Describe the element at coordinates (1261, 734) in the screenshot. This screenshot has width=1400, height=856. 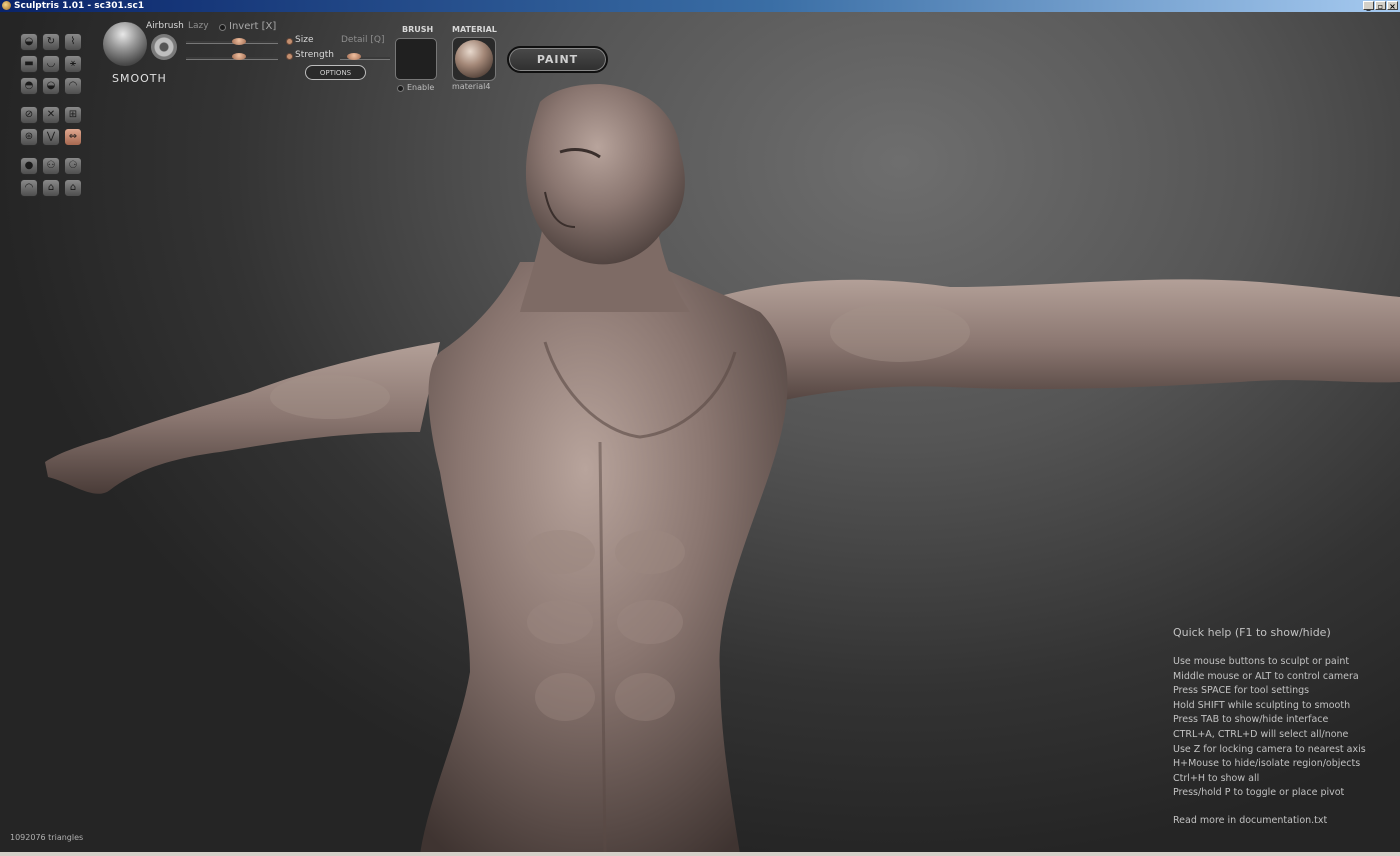
I see `quick-help-line: CTRL+A, CTRL+D will select all/none` at that location.